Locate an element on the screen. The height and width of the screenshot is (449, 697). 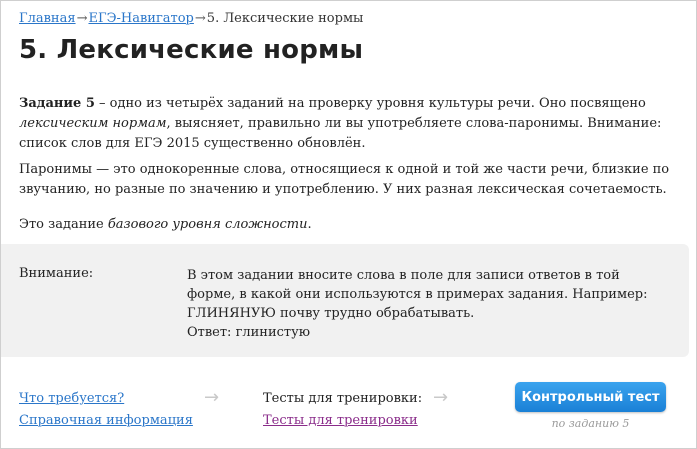
control-test-button: Контрольный тест is located at coordinates (590, 397).